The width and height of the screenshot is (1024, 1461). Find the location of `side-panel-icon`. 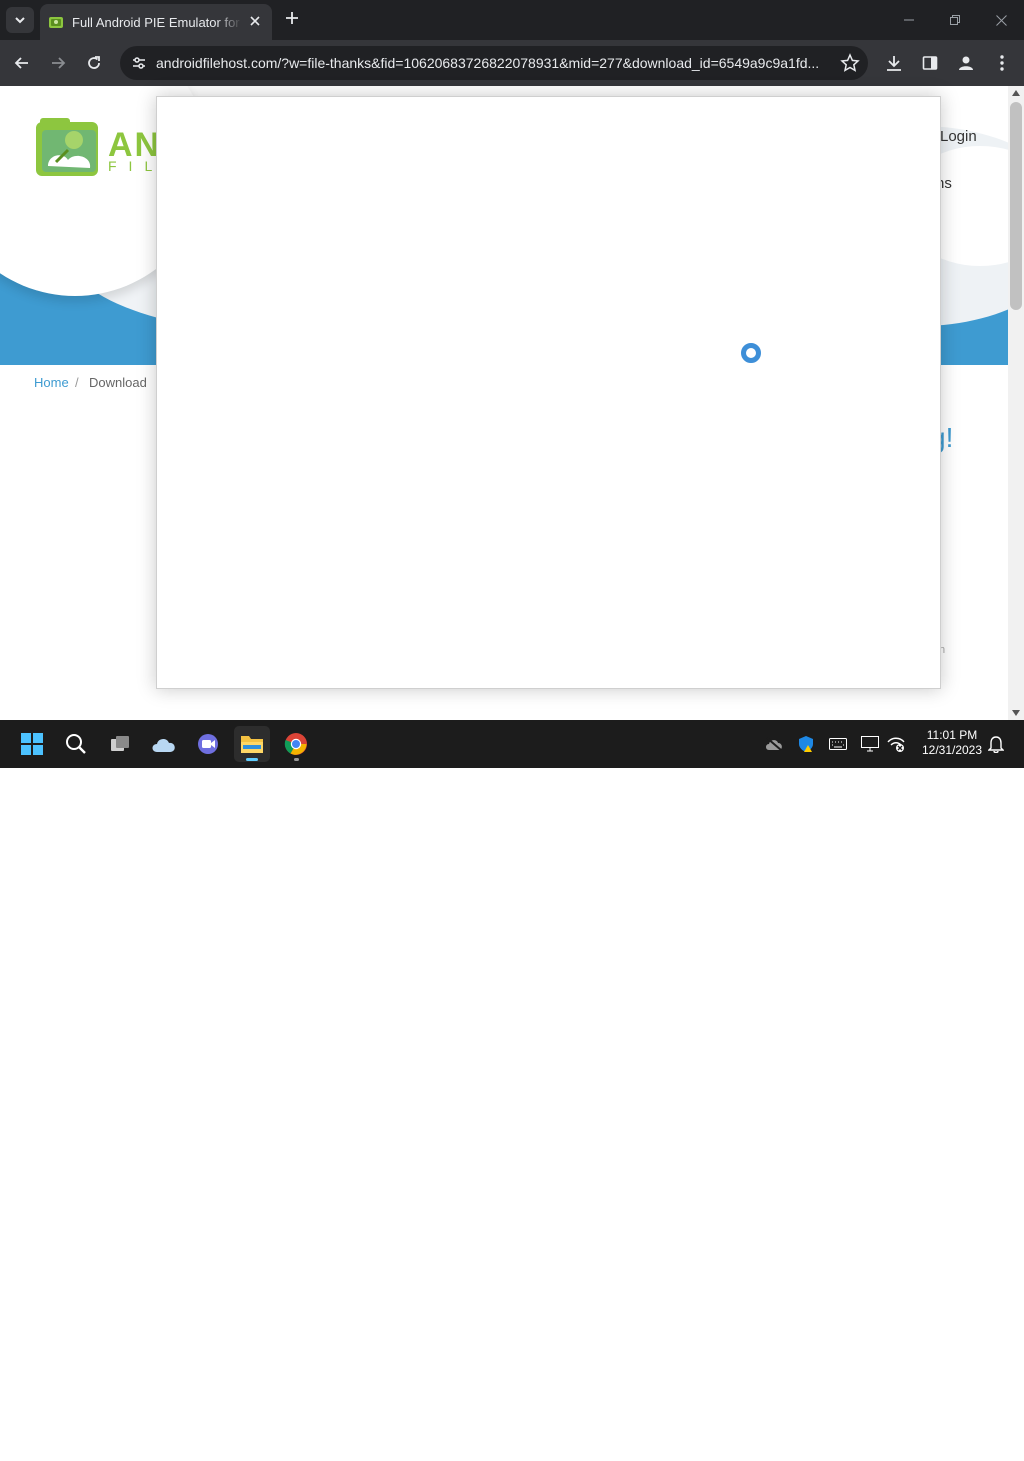

side-panel-icon is located at coordinates (930, 63).